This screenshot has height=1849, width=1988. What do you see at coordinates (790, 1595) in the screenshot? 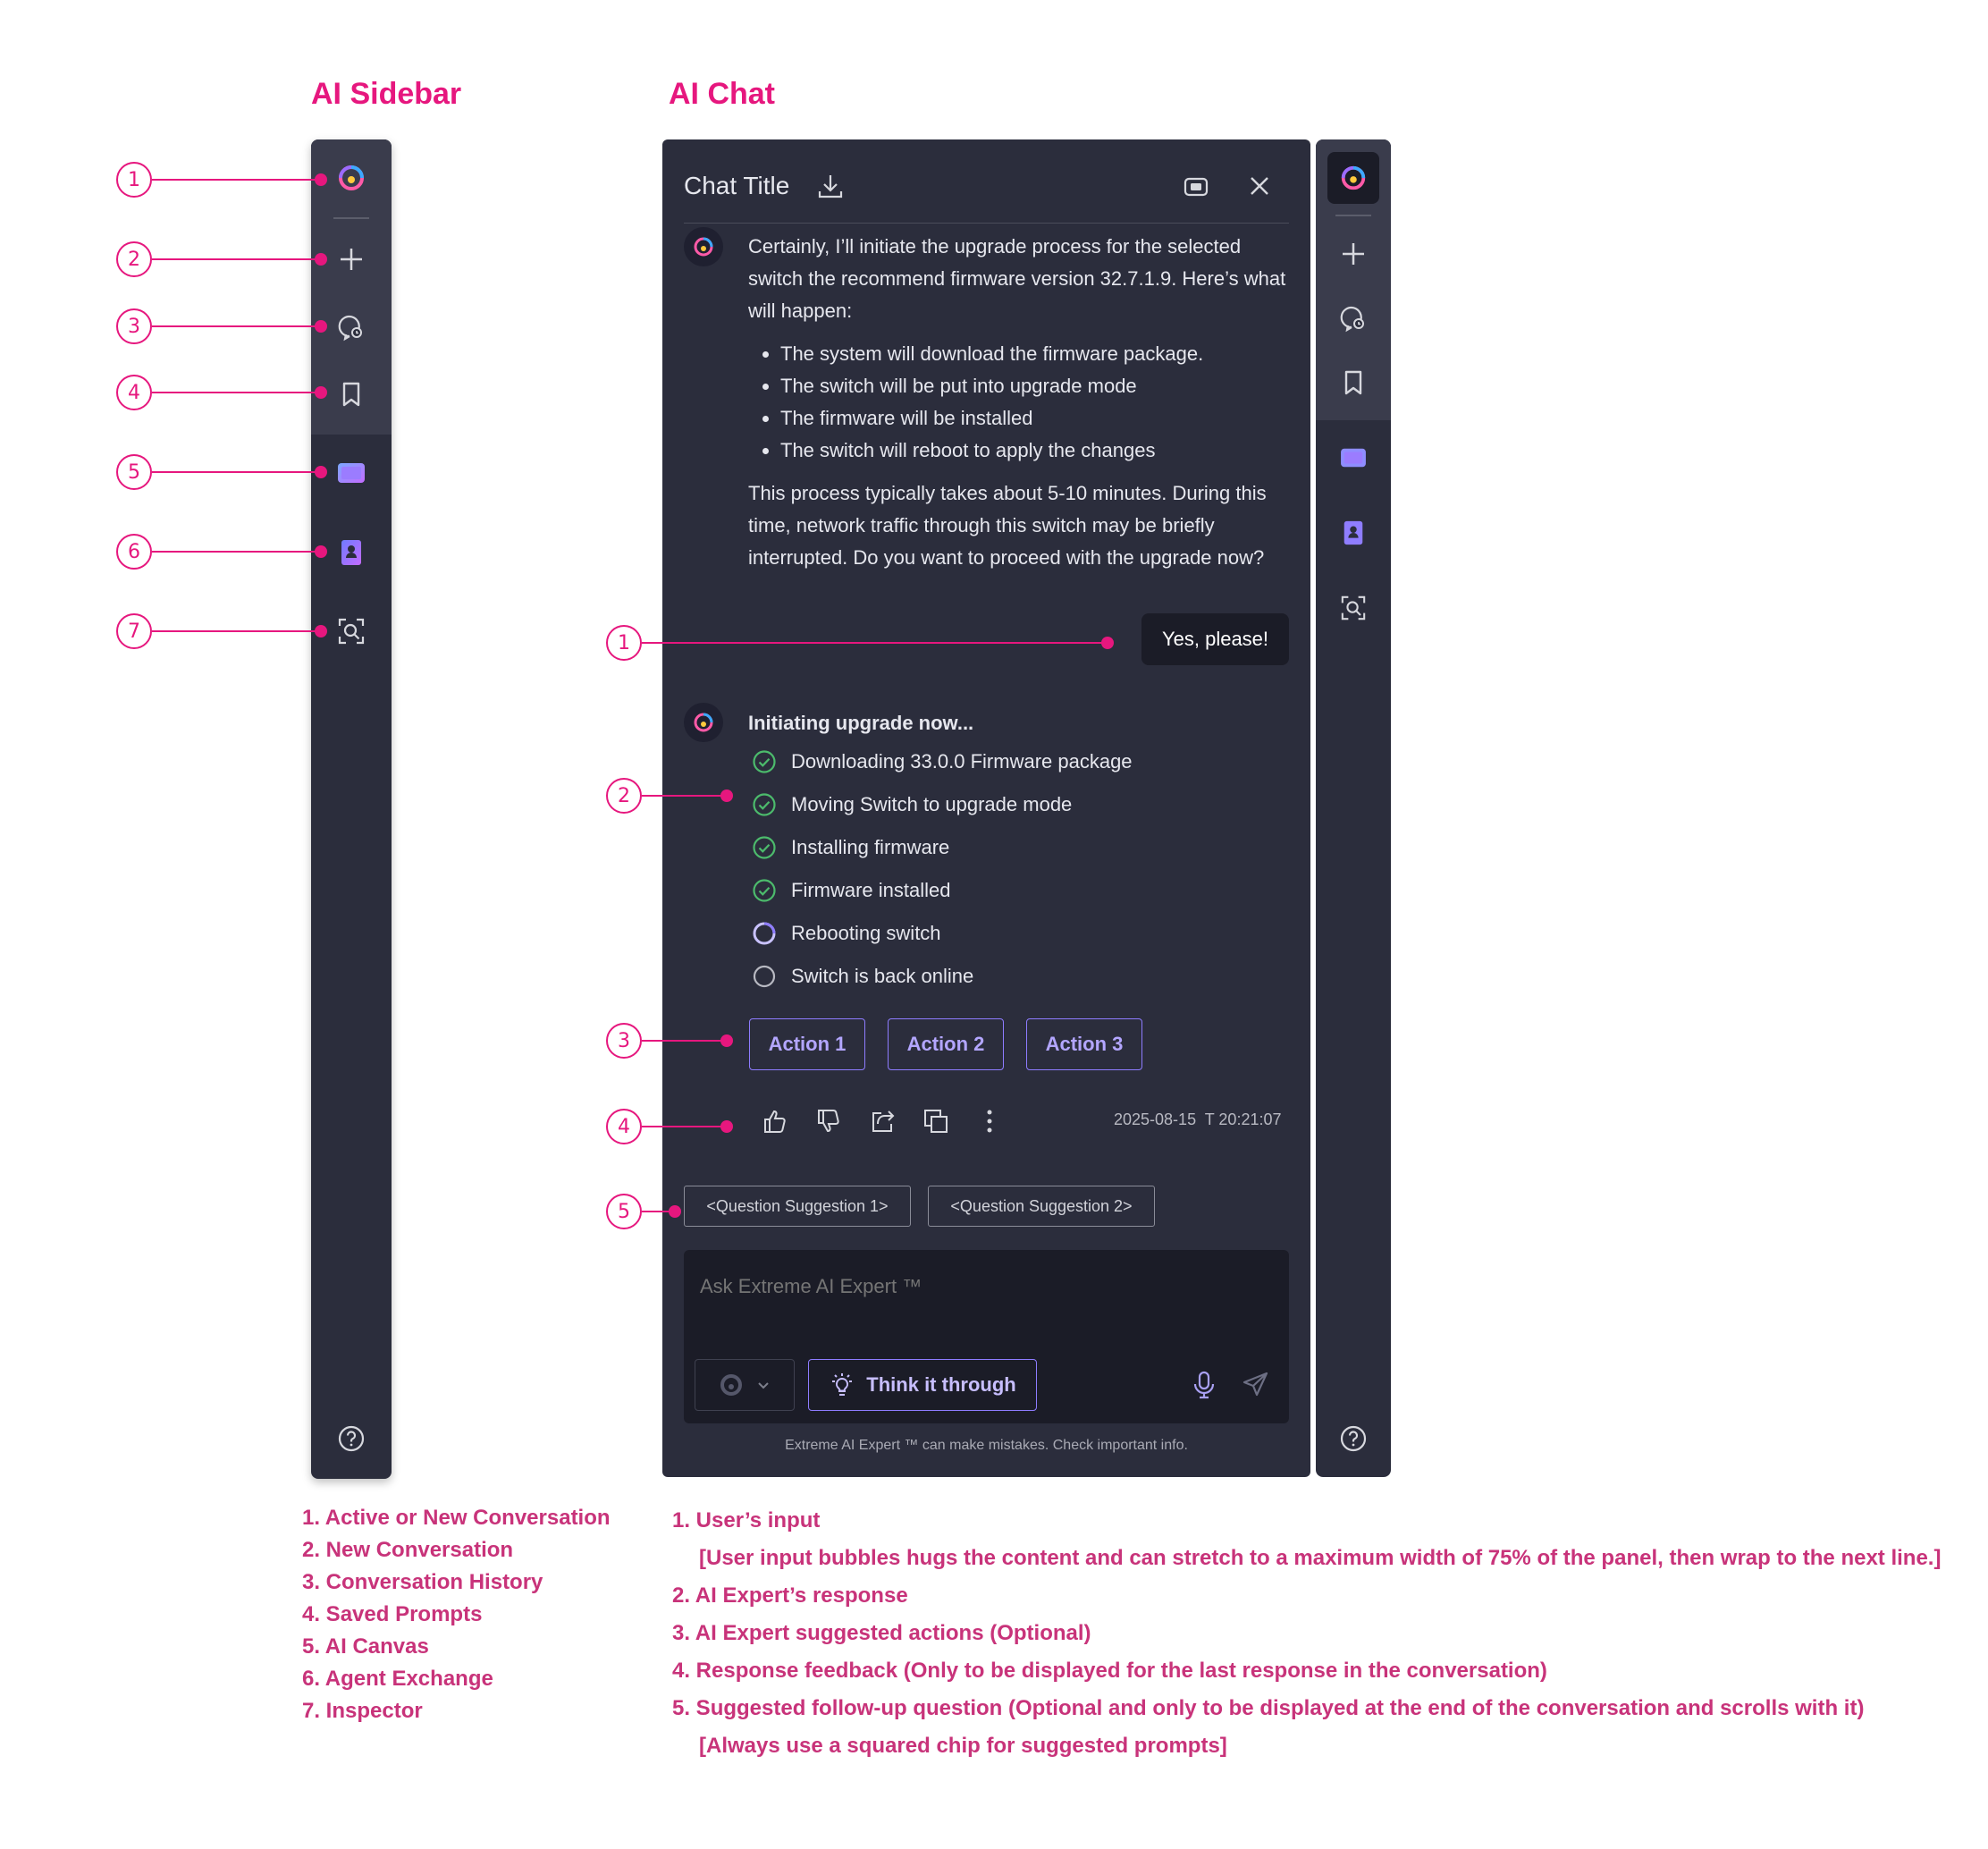
I see `chat-note: 2. AI Expert’s response` at bounding box center [790, 1595].